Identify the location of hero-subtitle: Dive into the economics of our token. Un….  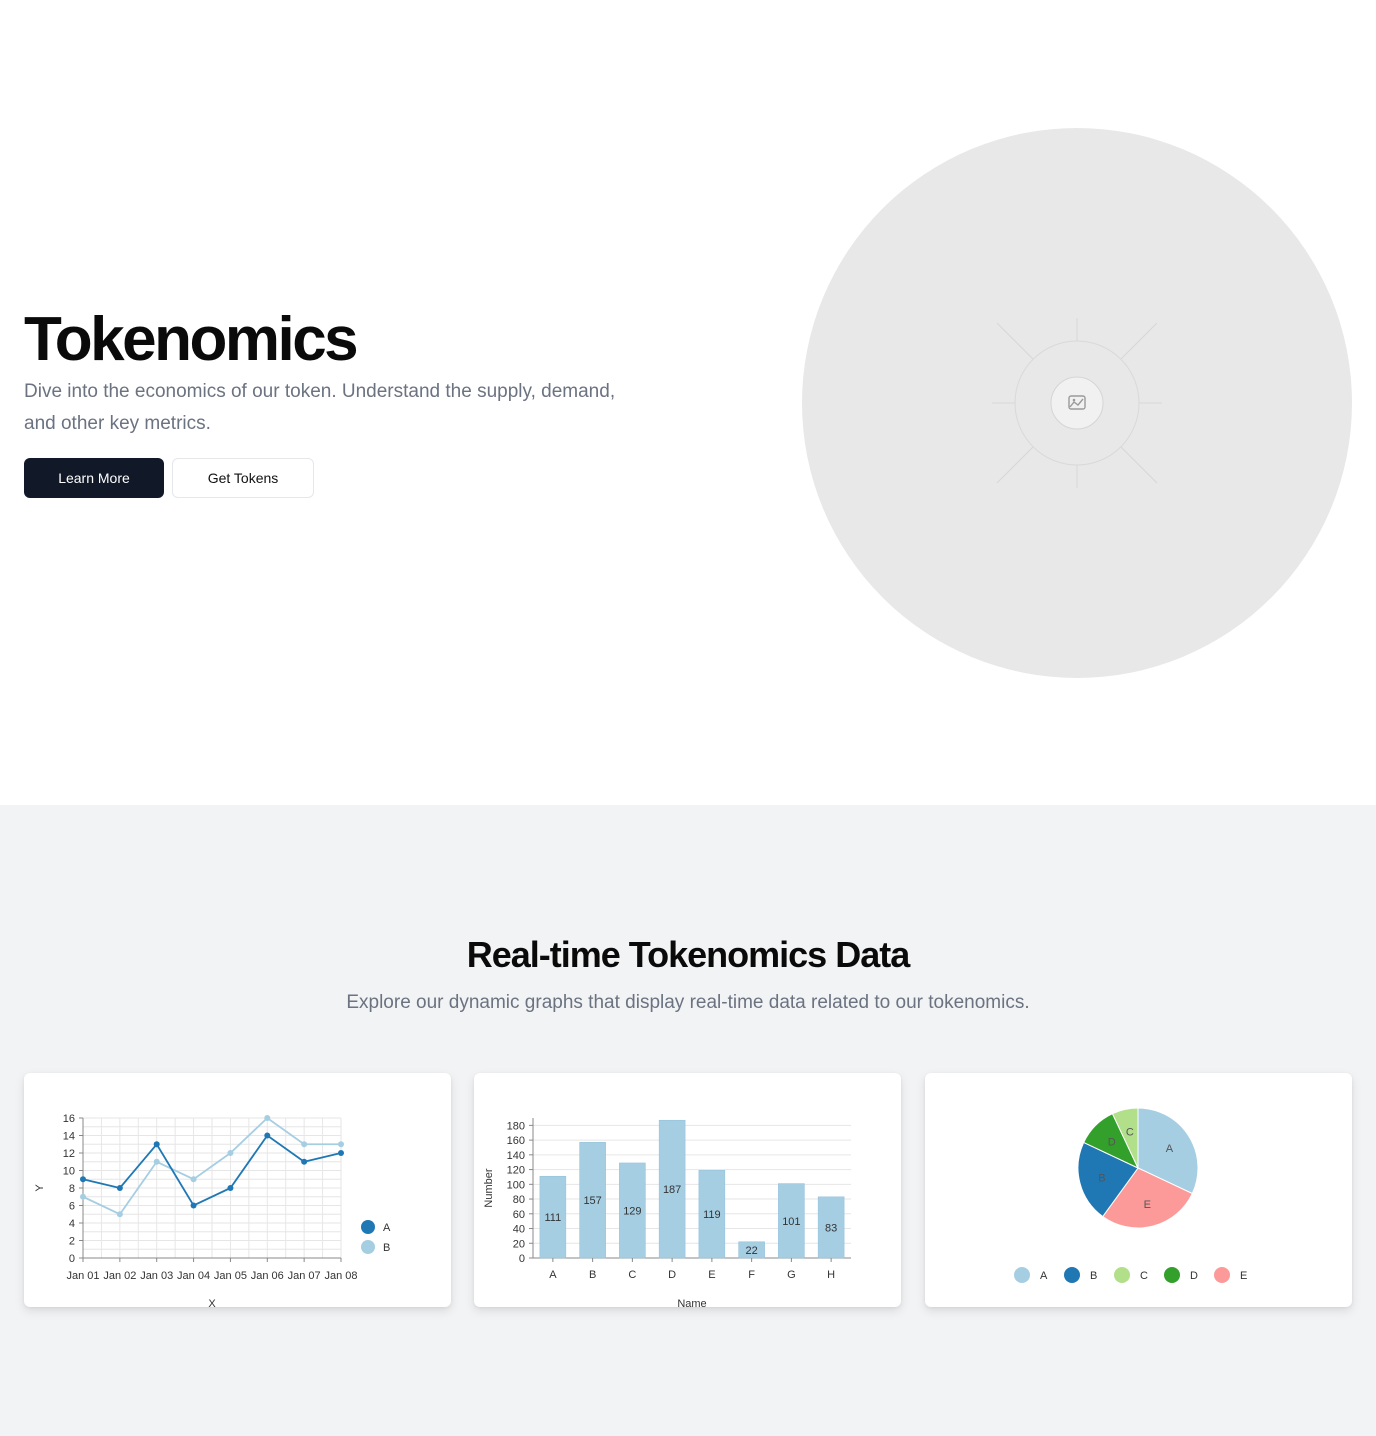
(320, 407).